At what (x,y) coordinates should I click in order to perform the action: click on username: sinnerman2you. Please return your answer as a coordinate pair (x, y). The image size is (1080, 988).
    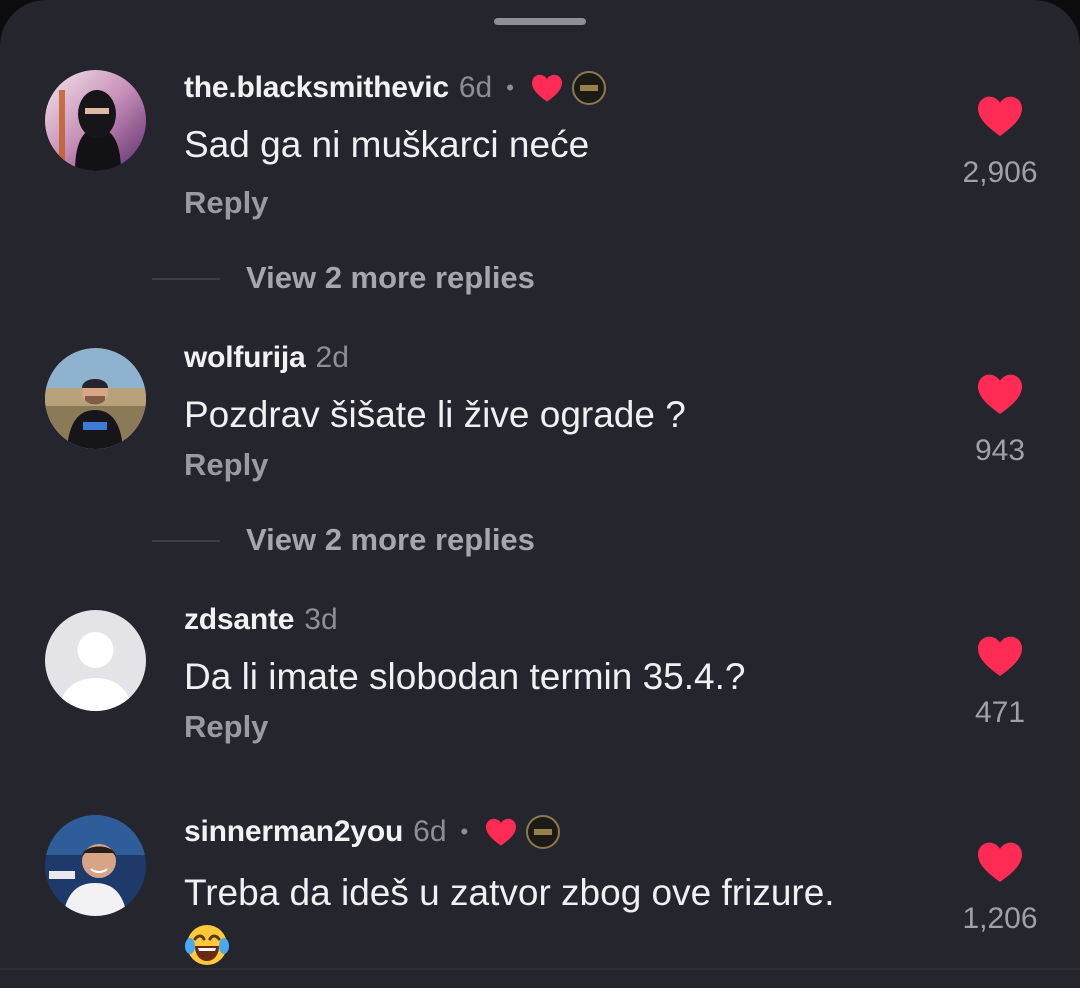
    Looking at the image, I should click on (293, 832).